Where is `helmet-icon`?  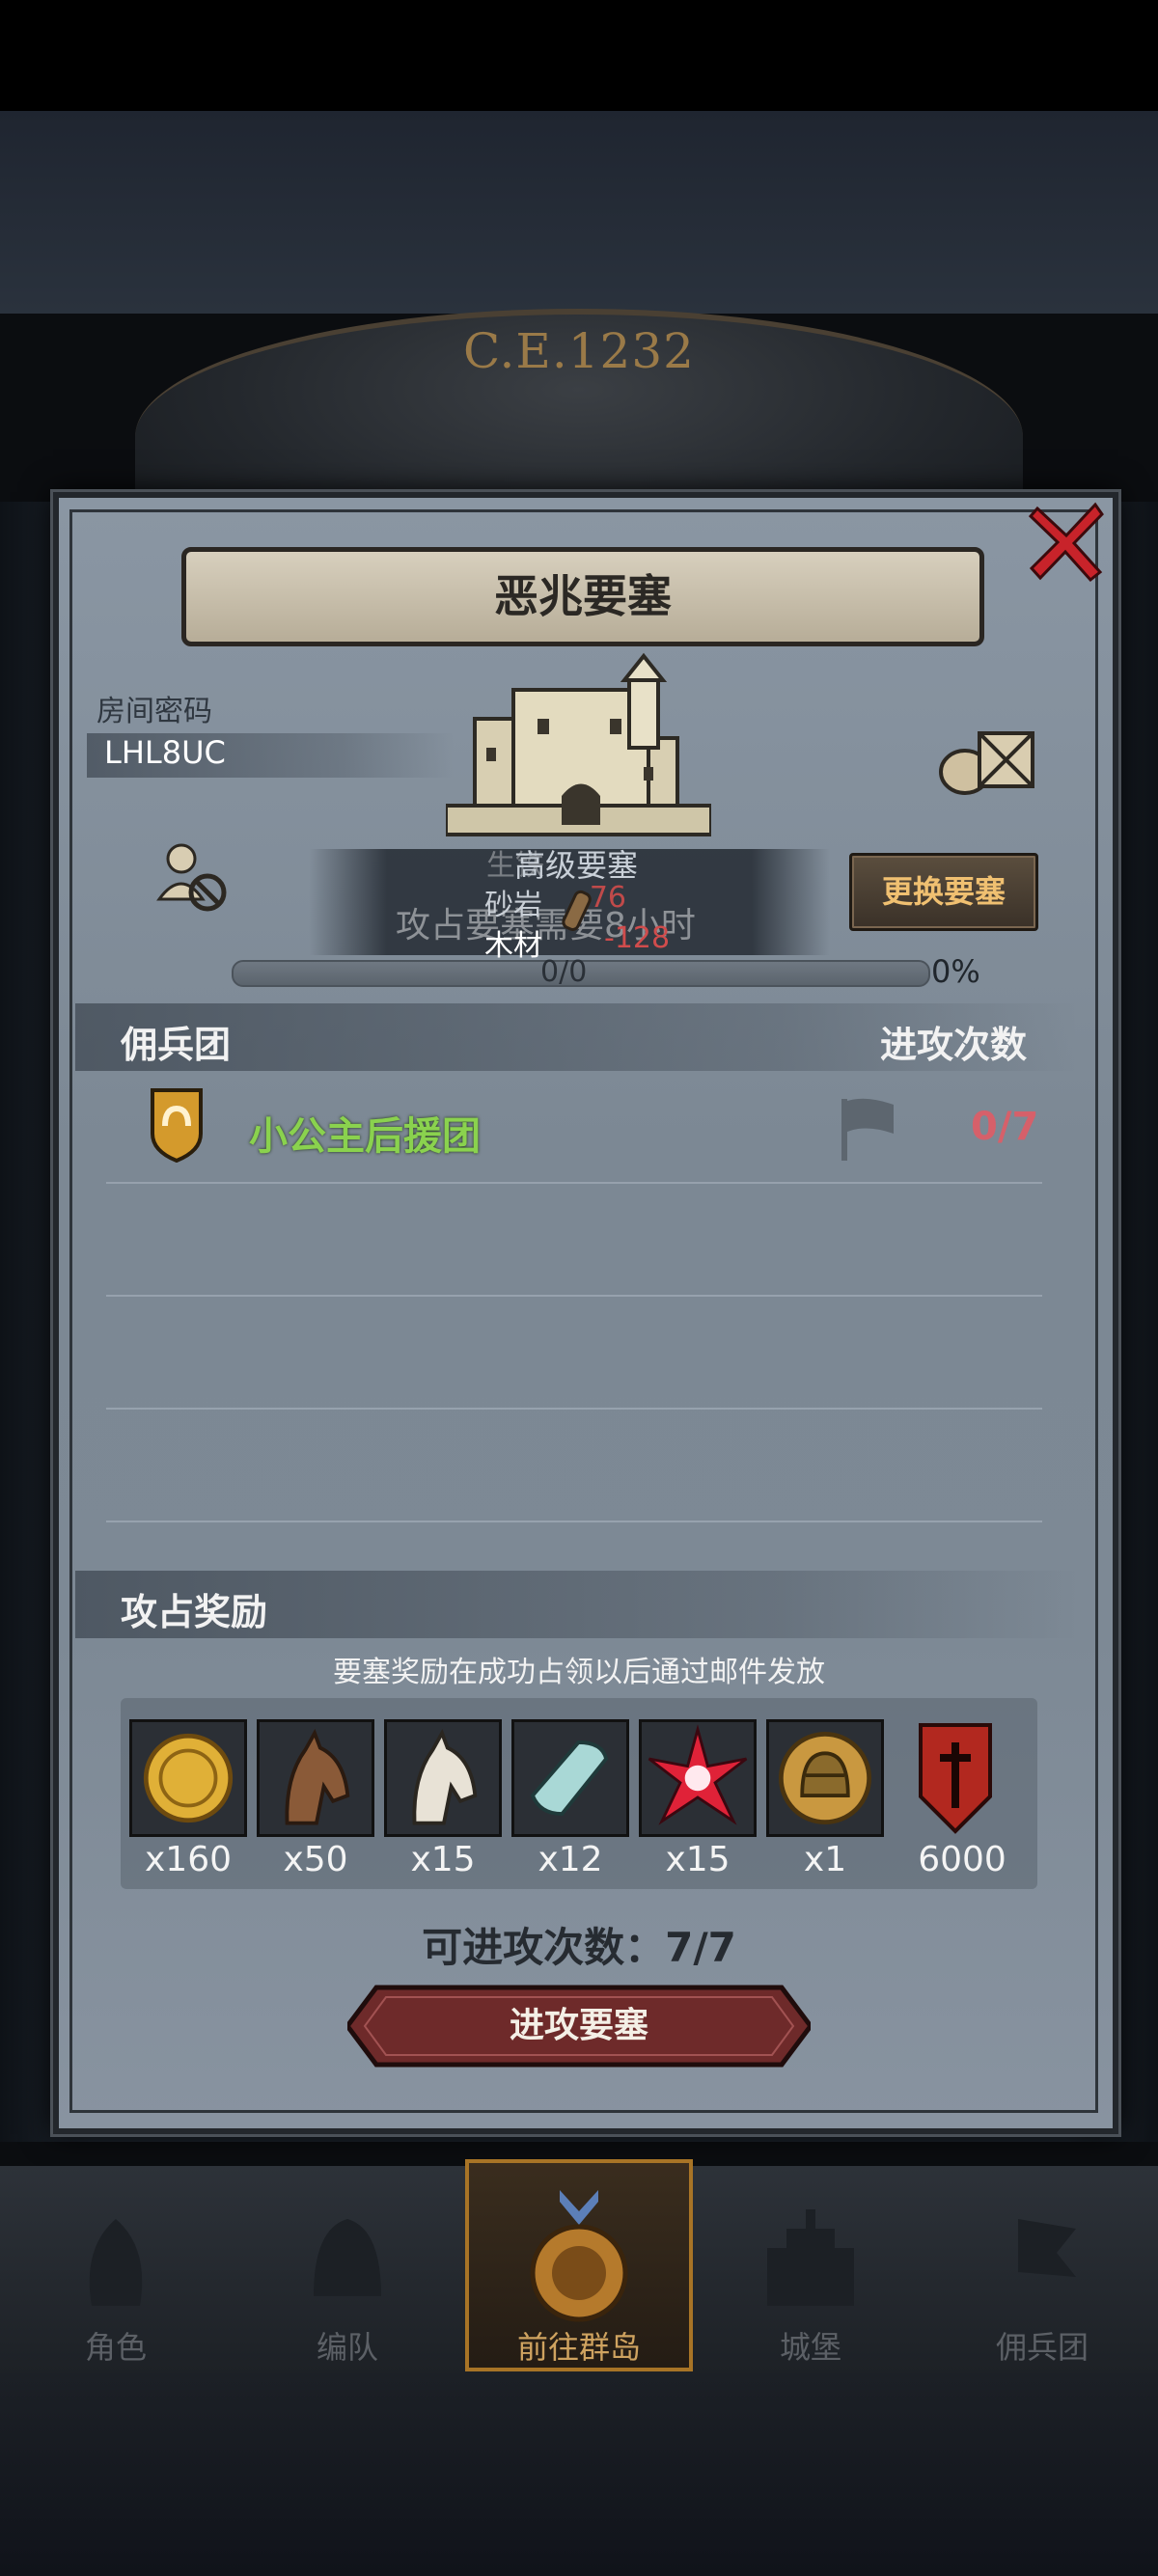
helmet-icon is located at coordinates (347, 2257).